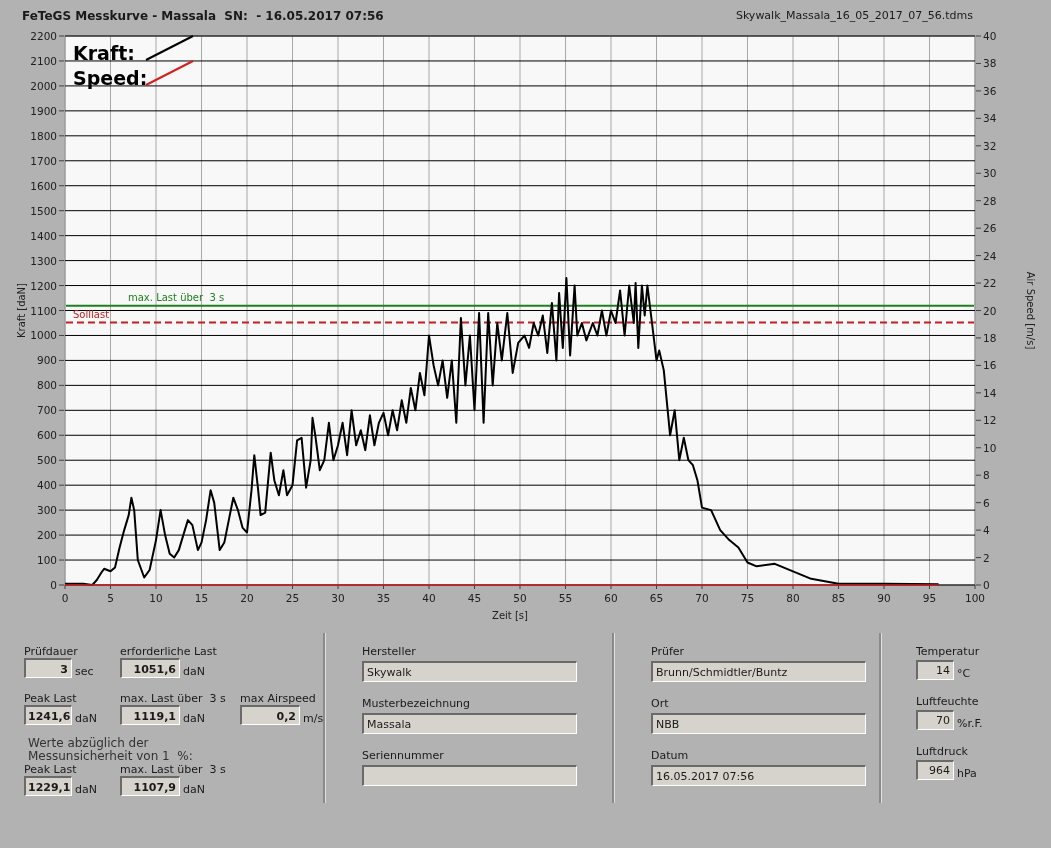 The image size is (1051, 848). I want to click on unit-label: sec, so click(84, 671).